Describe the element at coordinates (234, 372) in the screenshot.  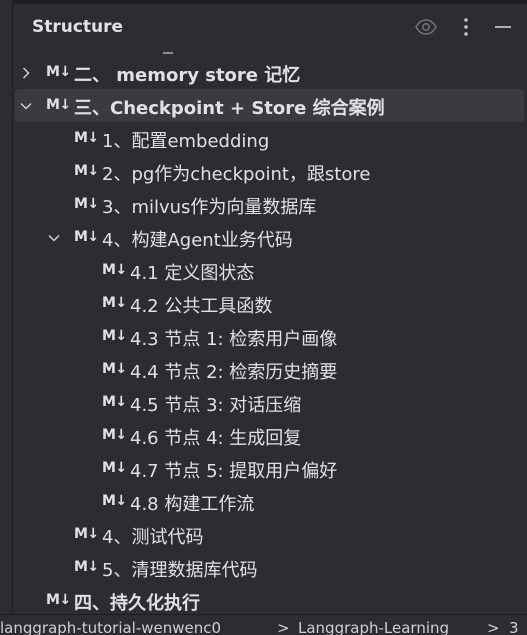
I see `tree-item-label: 4.4 节点 2: 检索历史摘要` at that location.